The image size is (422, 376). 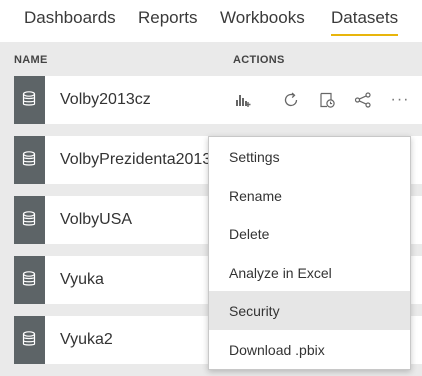 What do you see at coordinates (31, 60) in the screenshot?
I see `column-header-name: NAME` at bounding box center [31, 60].